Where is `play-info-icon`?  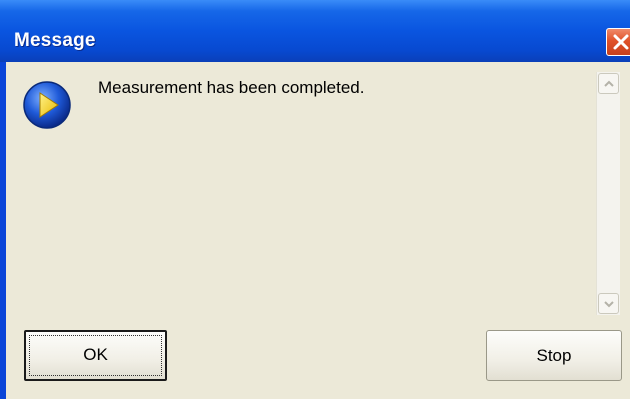
play-info-icon is located at coordinates (47, 105).